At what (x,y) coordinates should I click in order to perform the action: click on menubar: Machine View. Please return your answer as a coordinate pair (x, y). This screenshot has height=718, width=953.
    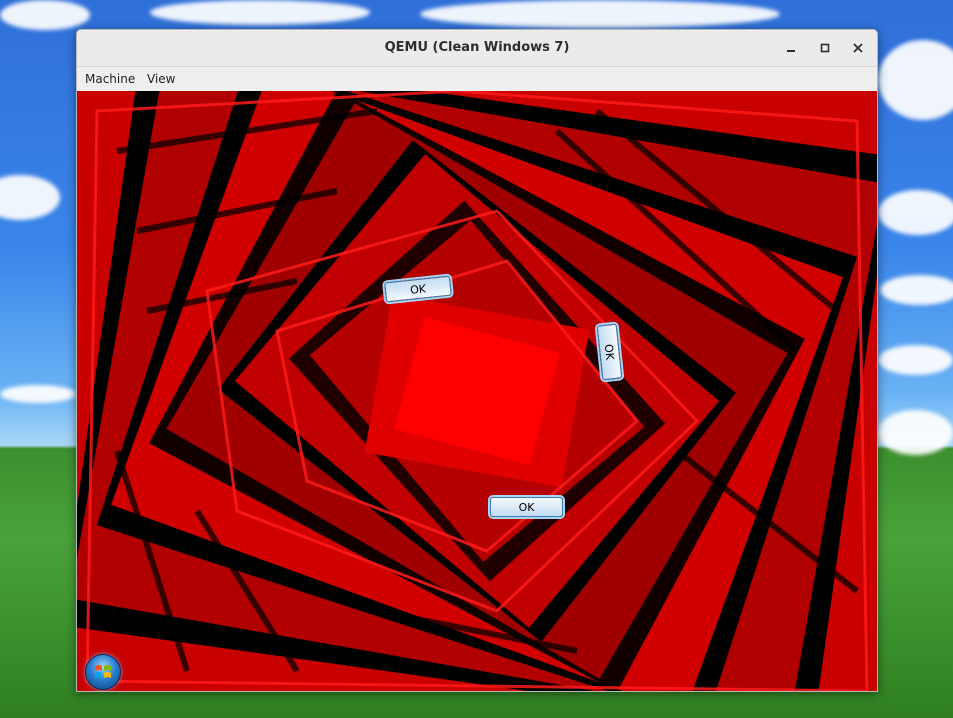
    Looking at the image, I should click on (477, 79).